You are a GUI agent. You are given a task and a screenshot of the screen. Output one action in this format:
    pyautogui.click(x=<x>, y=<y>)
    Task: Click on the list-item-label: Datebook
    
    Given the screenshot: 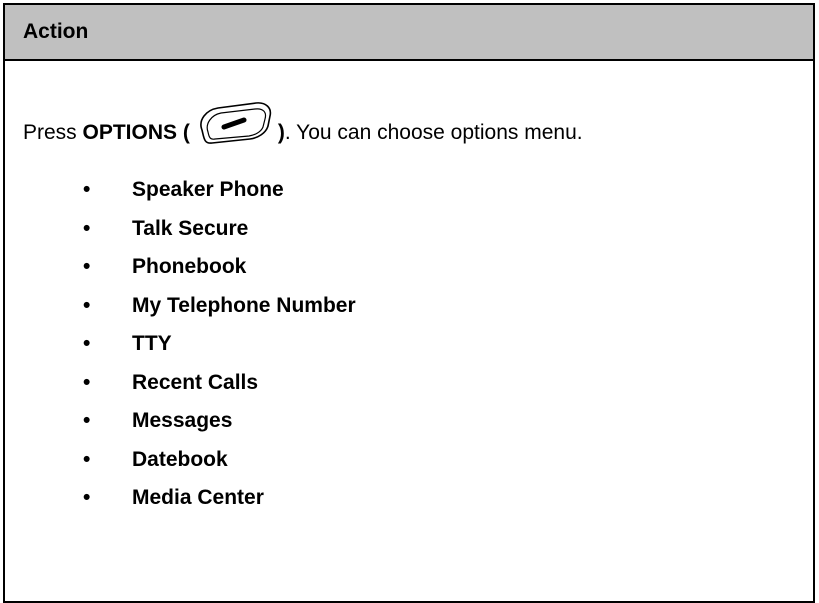 What is the action you would take?
    pyautogui.click(x=180, y=459)
    